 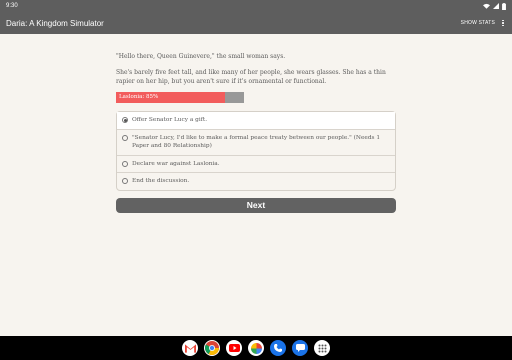 I want to click on chrome-icon, so click(x=212, y=348).